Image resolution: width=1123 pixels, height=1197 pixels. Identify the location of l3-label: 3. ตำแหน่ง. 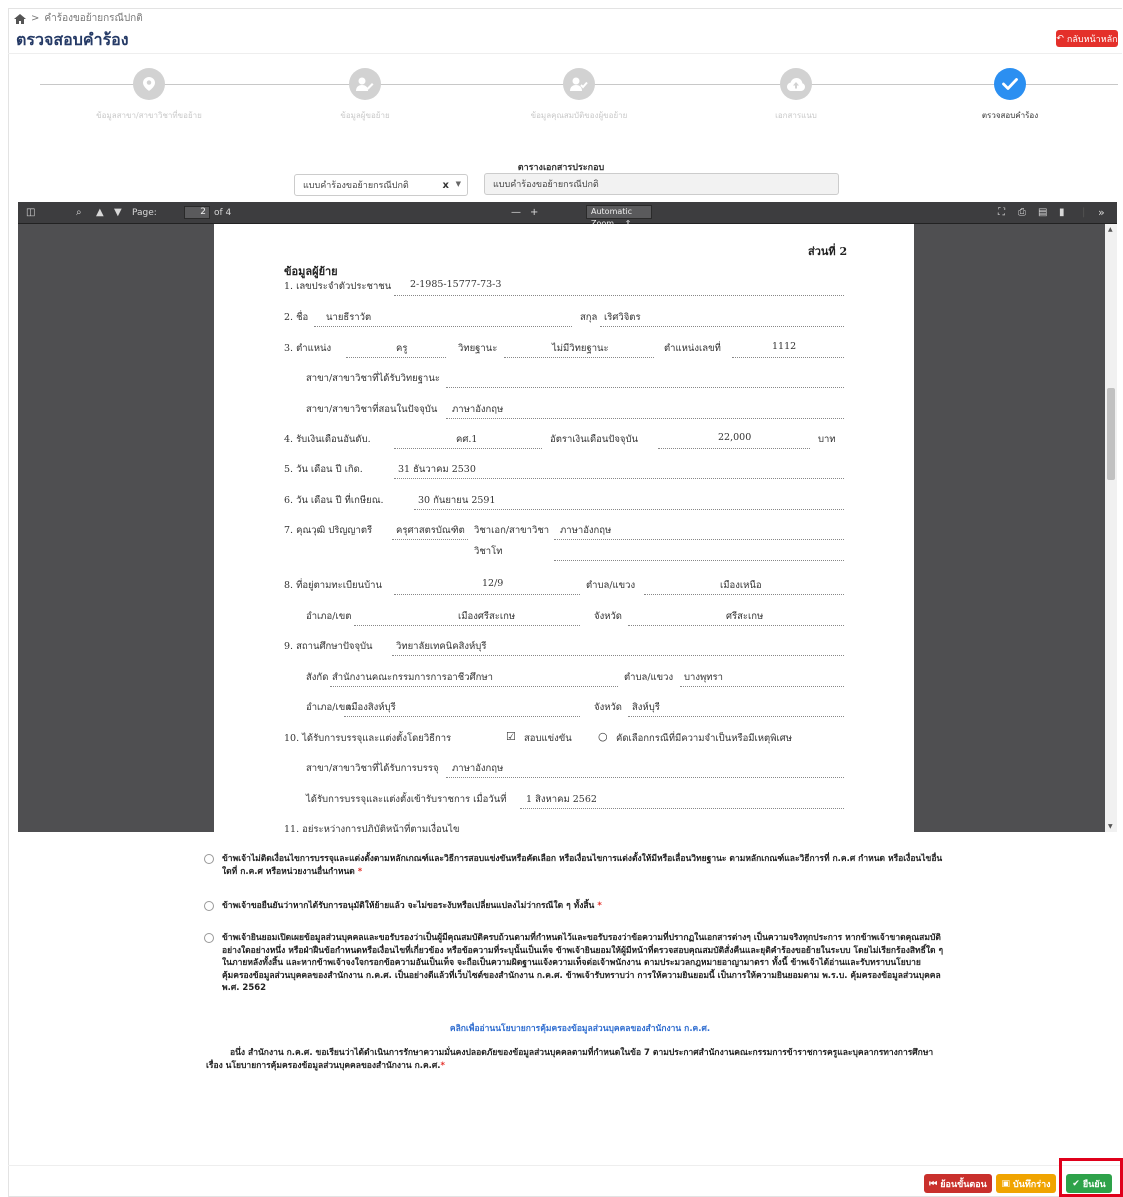
(308, 348).